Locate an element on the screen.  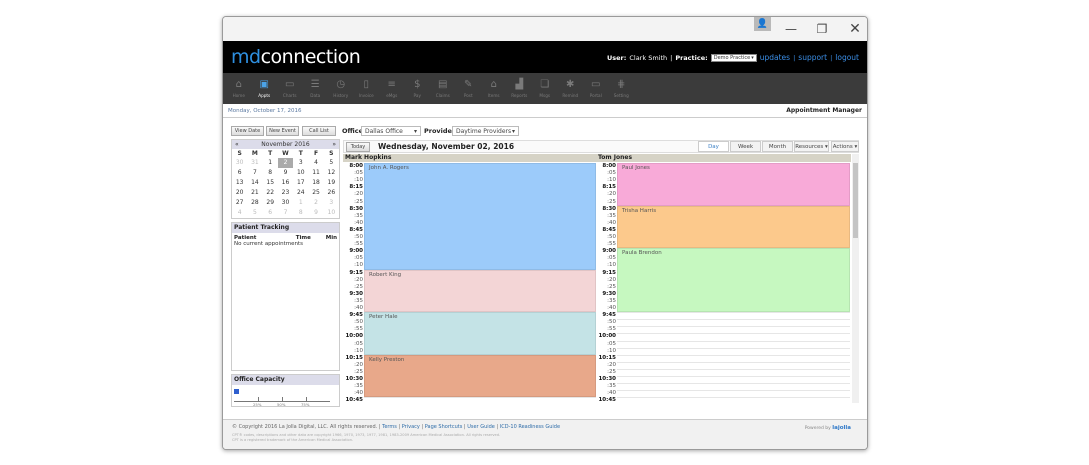
calendar-day: 12 is located at coordinates (331, 173).